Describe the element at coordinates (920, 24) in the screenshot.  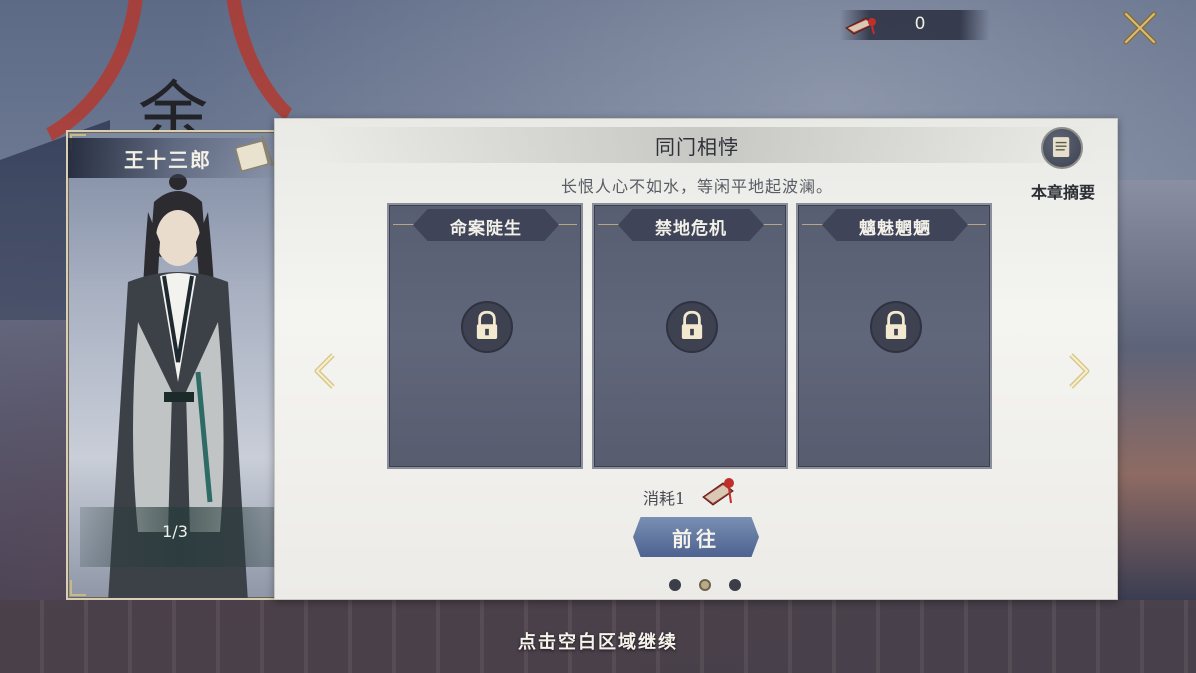
I see `currency-value: 0` at that location.